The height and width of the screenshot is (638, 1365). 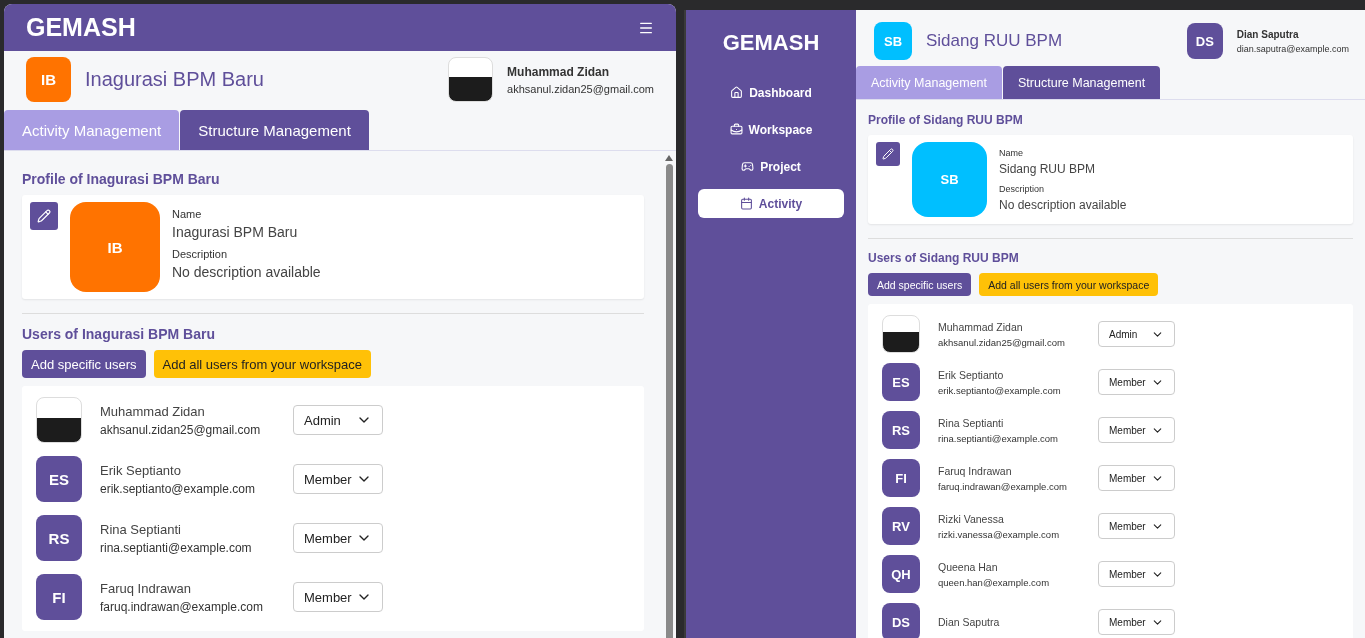 What do you see at coordinates (771, 203) in the screenshot?
I see `nav-item: Activity` at bounding box center [771, 203].